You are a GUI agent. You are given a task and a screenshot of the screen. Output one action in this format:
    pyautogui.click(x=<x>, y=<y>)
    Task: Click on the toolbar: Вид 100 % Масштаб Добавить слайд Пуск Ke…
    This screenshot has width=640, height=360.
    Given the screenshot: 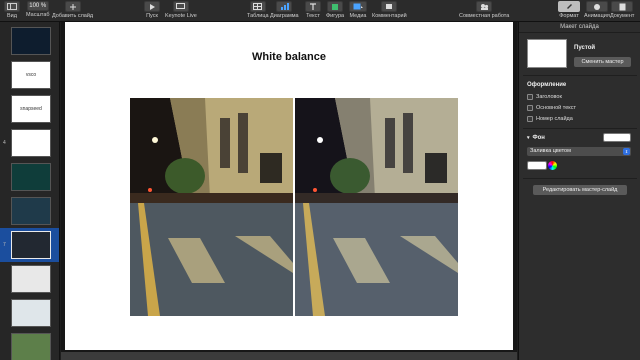 What is the action you would take?
    pyautogui.click(x=320, y=11)
    